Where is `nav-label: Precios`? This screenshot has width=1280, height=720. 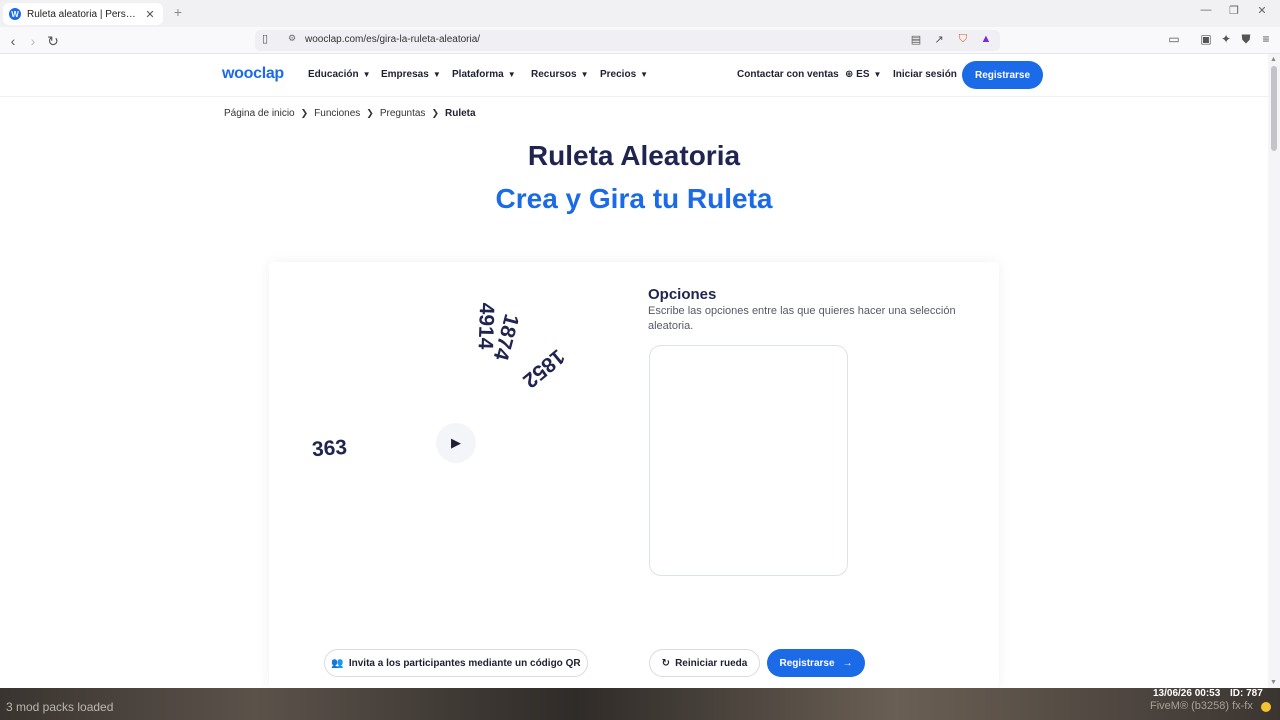
nav-label: Precios is located at coordinates (618, 74).